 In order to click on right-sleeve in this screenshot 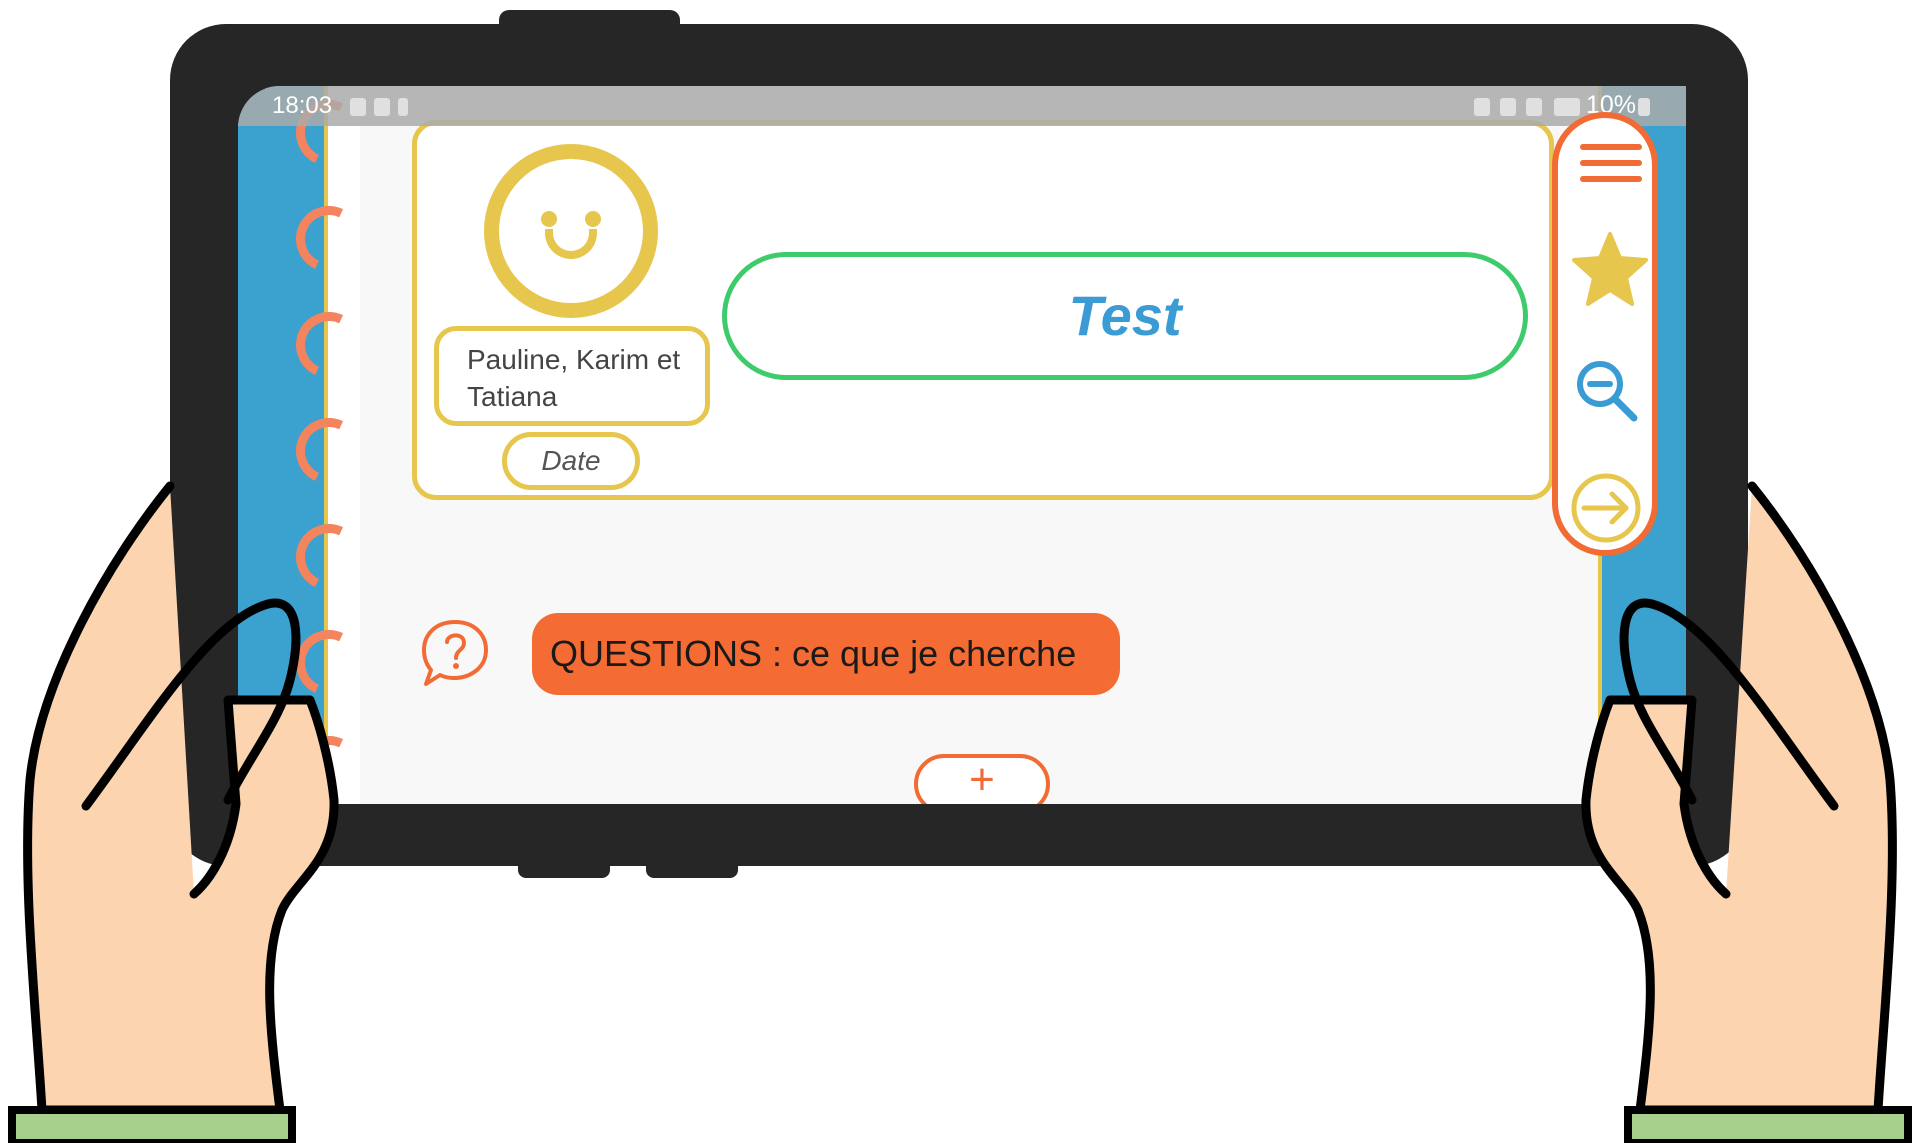, I will do `click(1768, 1124)`.